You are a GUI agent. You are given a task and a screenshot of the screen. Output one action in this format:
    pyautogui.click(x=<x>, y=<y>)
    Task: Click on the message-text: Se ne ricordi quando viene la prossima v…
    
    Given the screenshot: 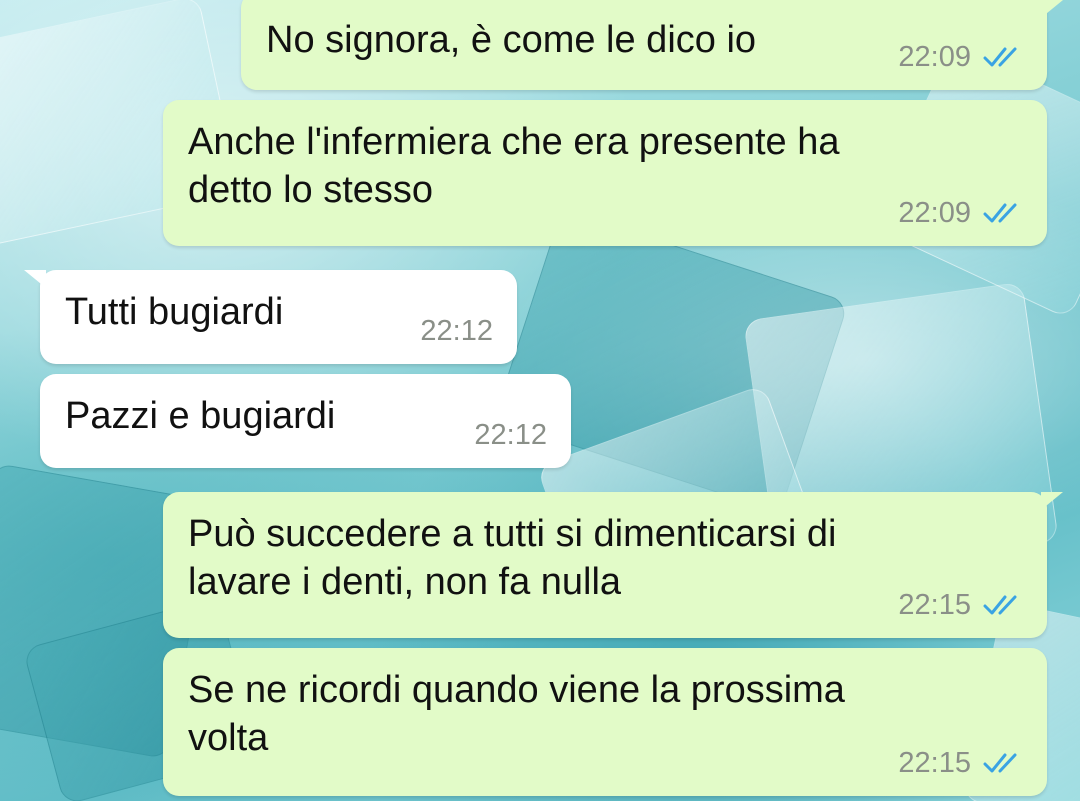 What is the action you would take?
    pyautogui.click(x=516, y=714)
    